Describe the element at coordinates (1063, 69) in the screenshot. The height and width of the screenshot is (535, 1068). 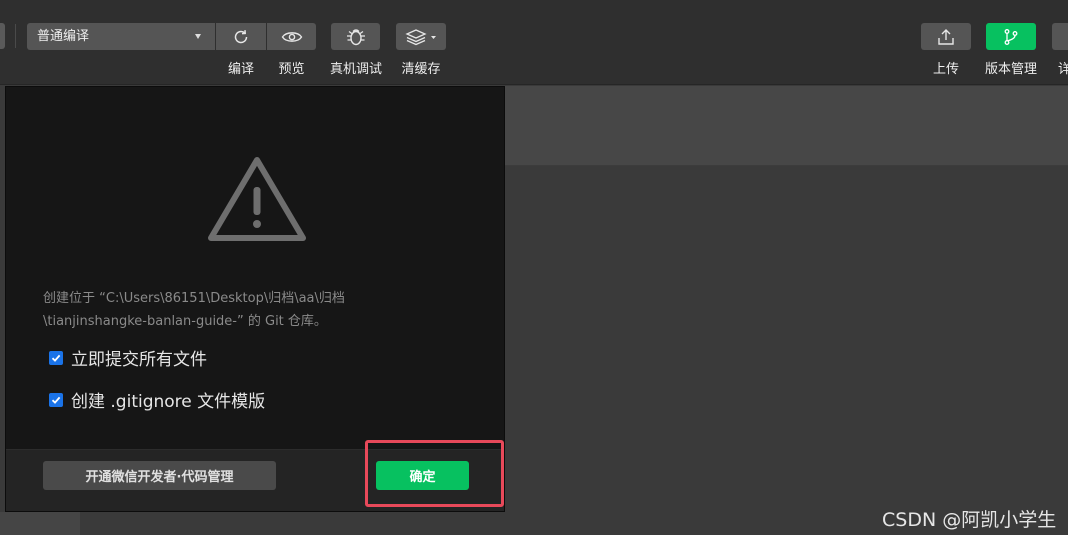
I see `details-label: 详` at that location.